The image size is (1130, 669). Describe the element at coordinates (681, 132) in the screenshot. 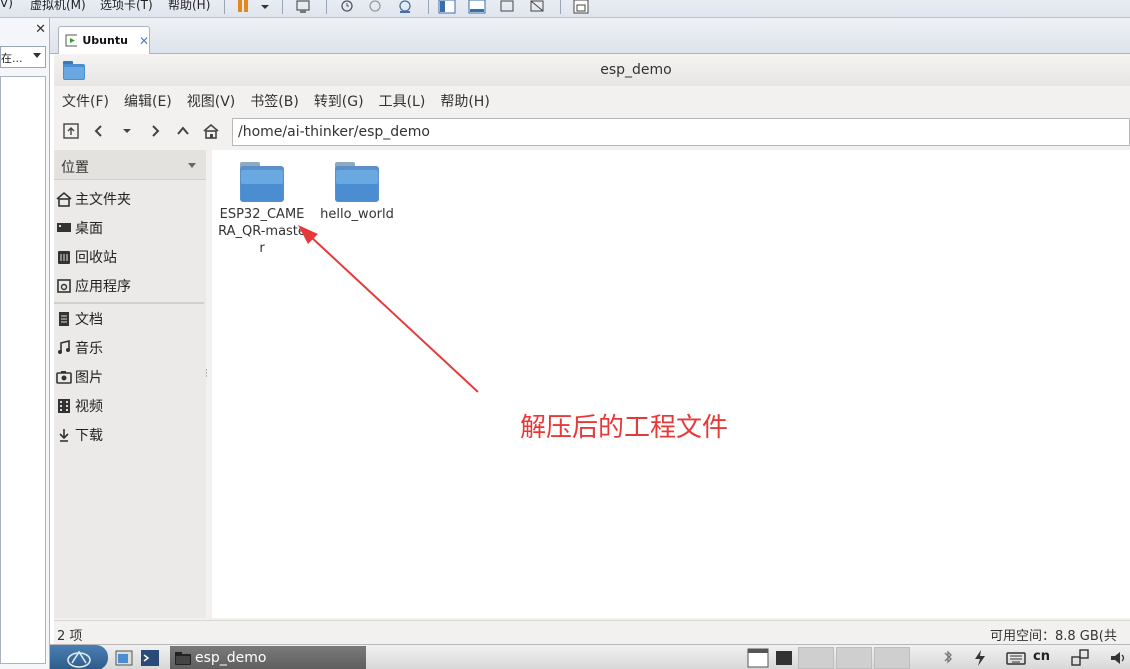

I see `location-input: /home/ai-thinker/esp_demo` at that location.